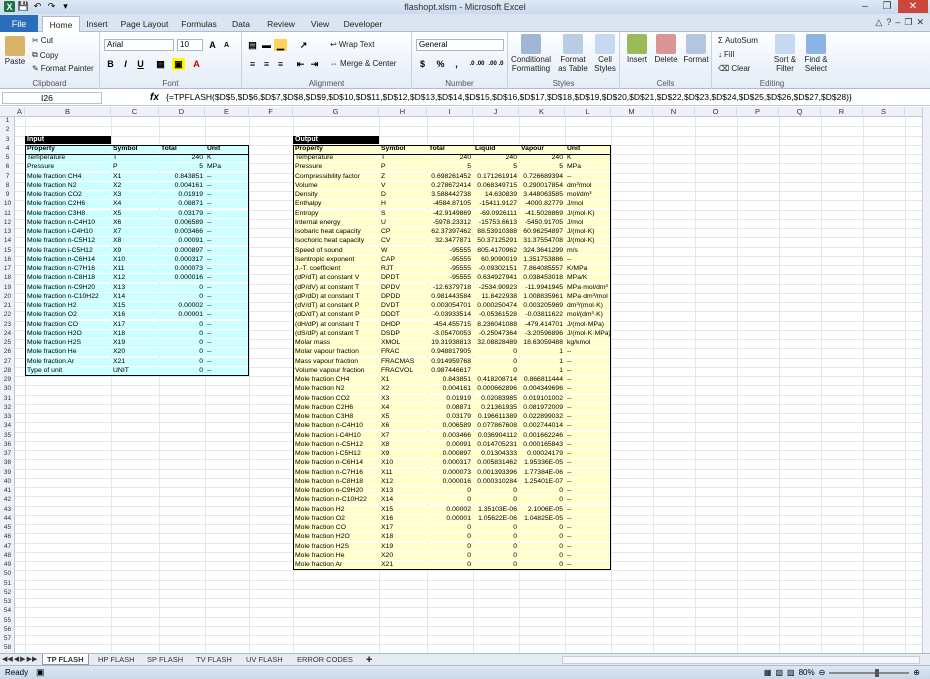 The width and height of the screenshot is (930, 679). What do you see at coordinates (190, 45) in the screenshot?
I see `font-size-combo: 10` at bounding box center [190, 45].